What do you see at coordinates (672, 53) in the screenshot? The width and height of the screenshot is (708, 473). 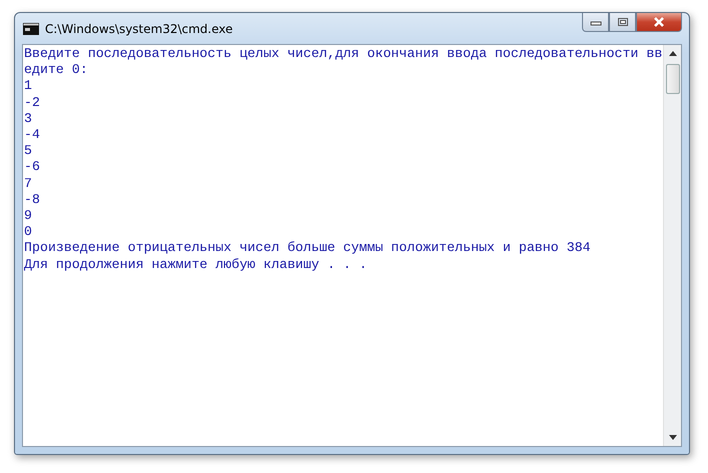 I see `scroll-up-icon` at bounding box center [672, 53].